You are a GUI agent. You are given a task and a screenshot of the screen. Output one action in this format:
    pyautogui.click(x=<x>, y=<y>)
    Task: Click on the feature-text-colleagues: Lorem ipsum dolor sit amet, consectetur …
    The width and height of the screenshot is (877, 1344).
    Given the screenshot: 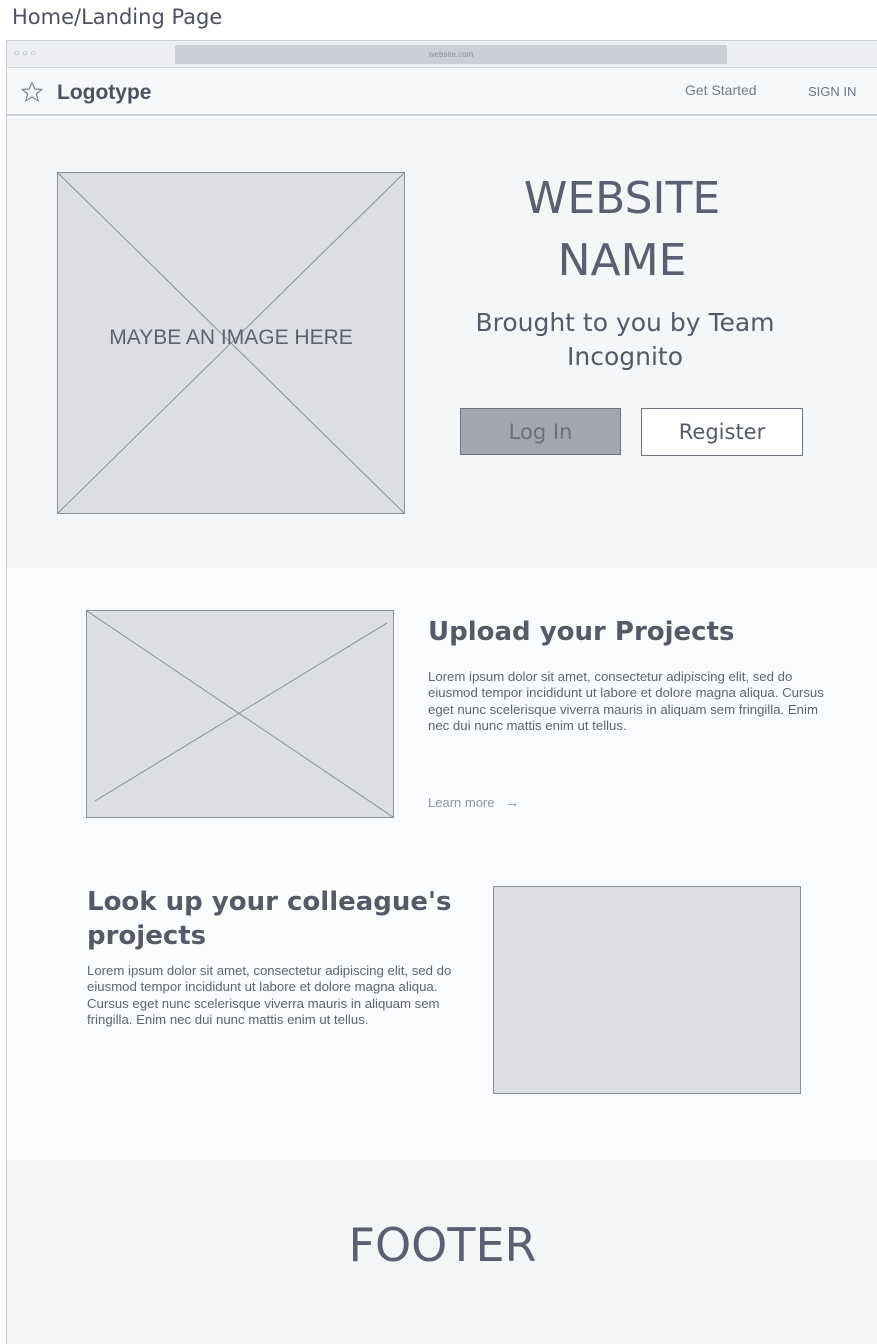 What is the action you would take?
    pyautogui.click(x=269, y=995)
    